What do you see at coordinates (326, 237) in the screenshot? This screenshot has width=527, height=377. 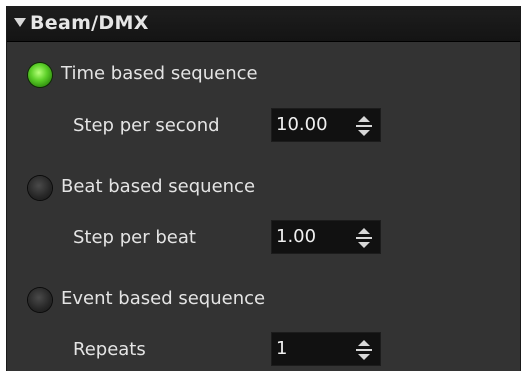 I see `step-per-beat-spinbox: 1.00` at bounding box center [326, 237].